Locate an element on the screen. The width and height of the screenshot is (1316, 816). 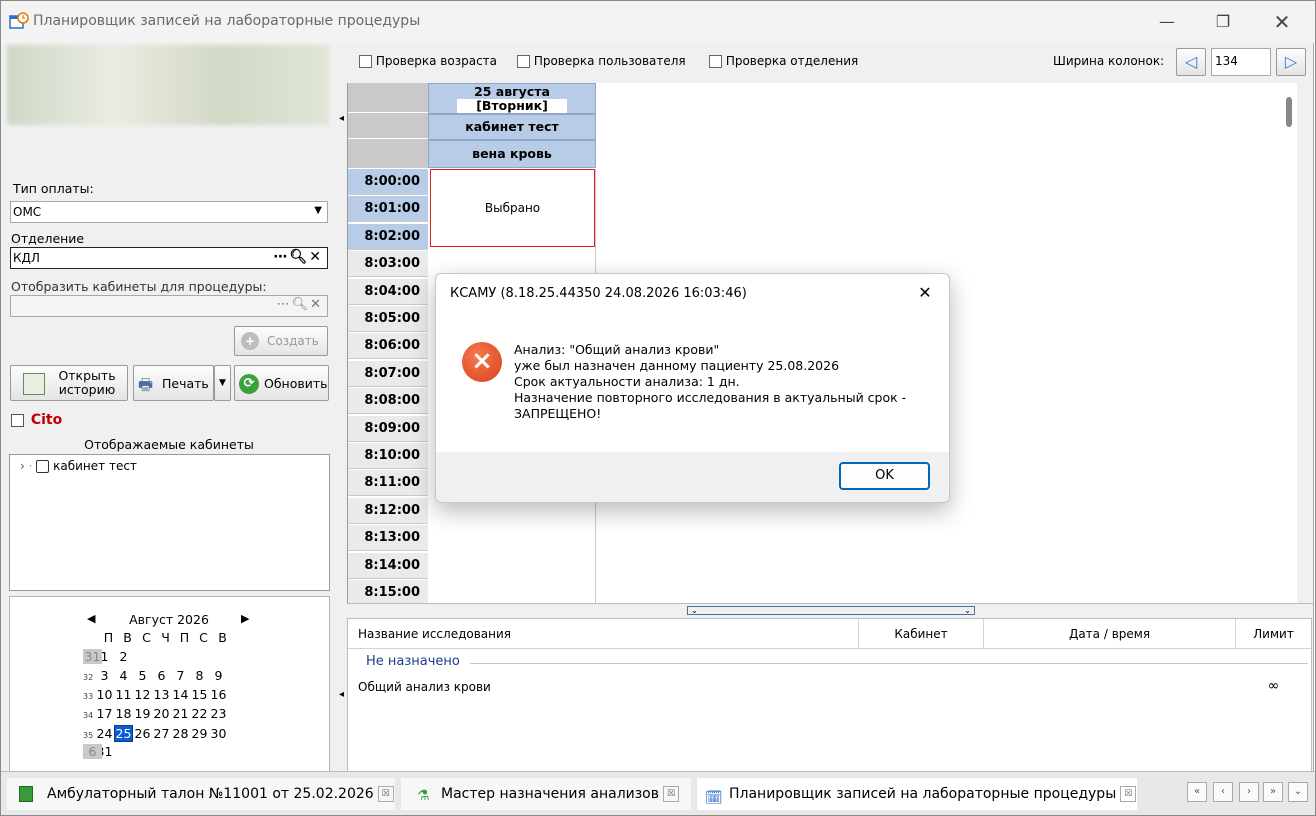
splitter: ⌄ ⌄ is located at coordinates (830, 610).